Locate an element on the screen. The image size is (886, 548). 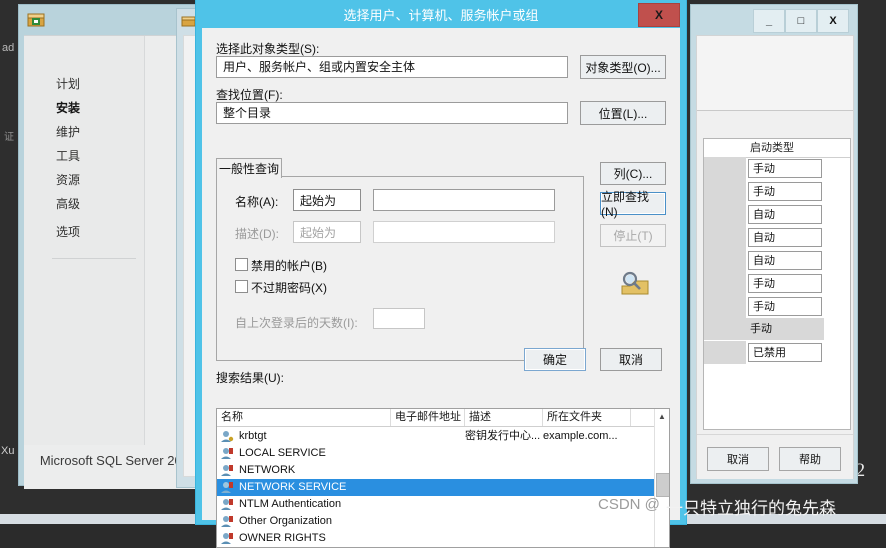
list-item-name: NTLM Authentication is located at coordinates (290, 504).